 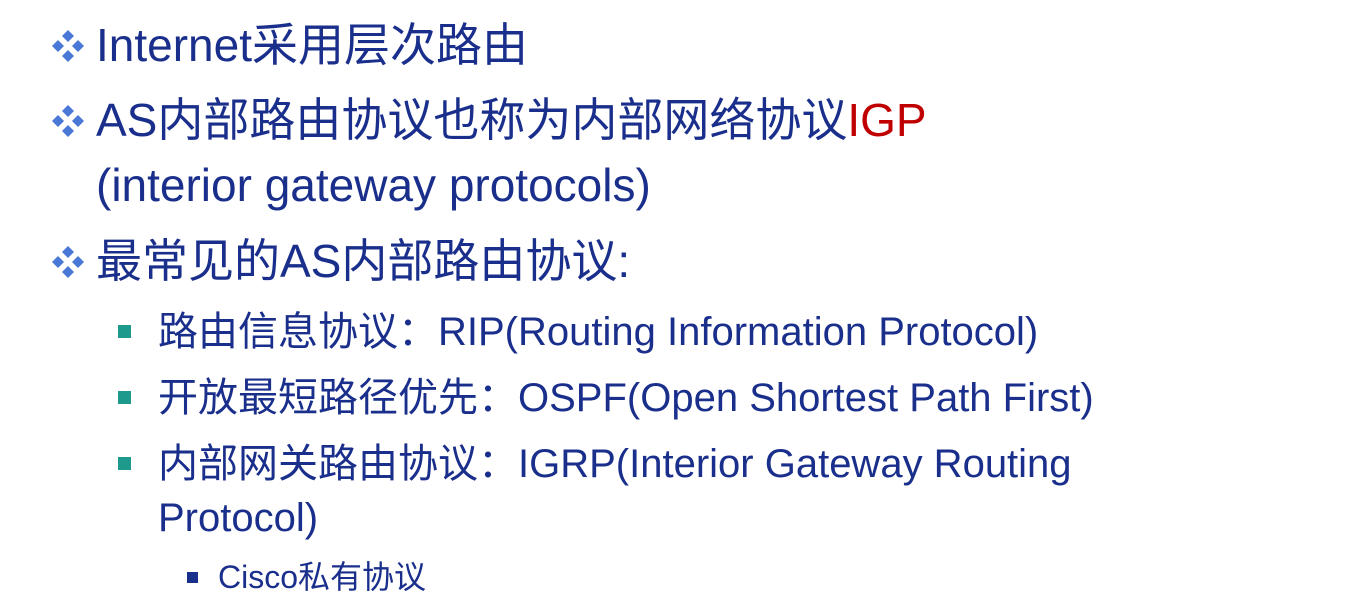 What do you see at coordinates (472, 120) in the screenshot?
I see `bullet-2-text: AS内部路由协议也称为内部网络协议` at bounding box center [472, 120].